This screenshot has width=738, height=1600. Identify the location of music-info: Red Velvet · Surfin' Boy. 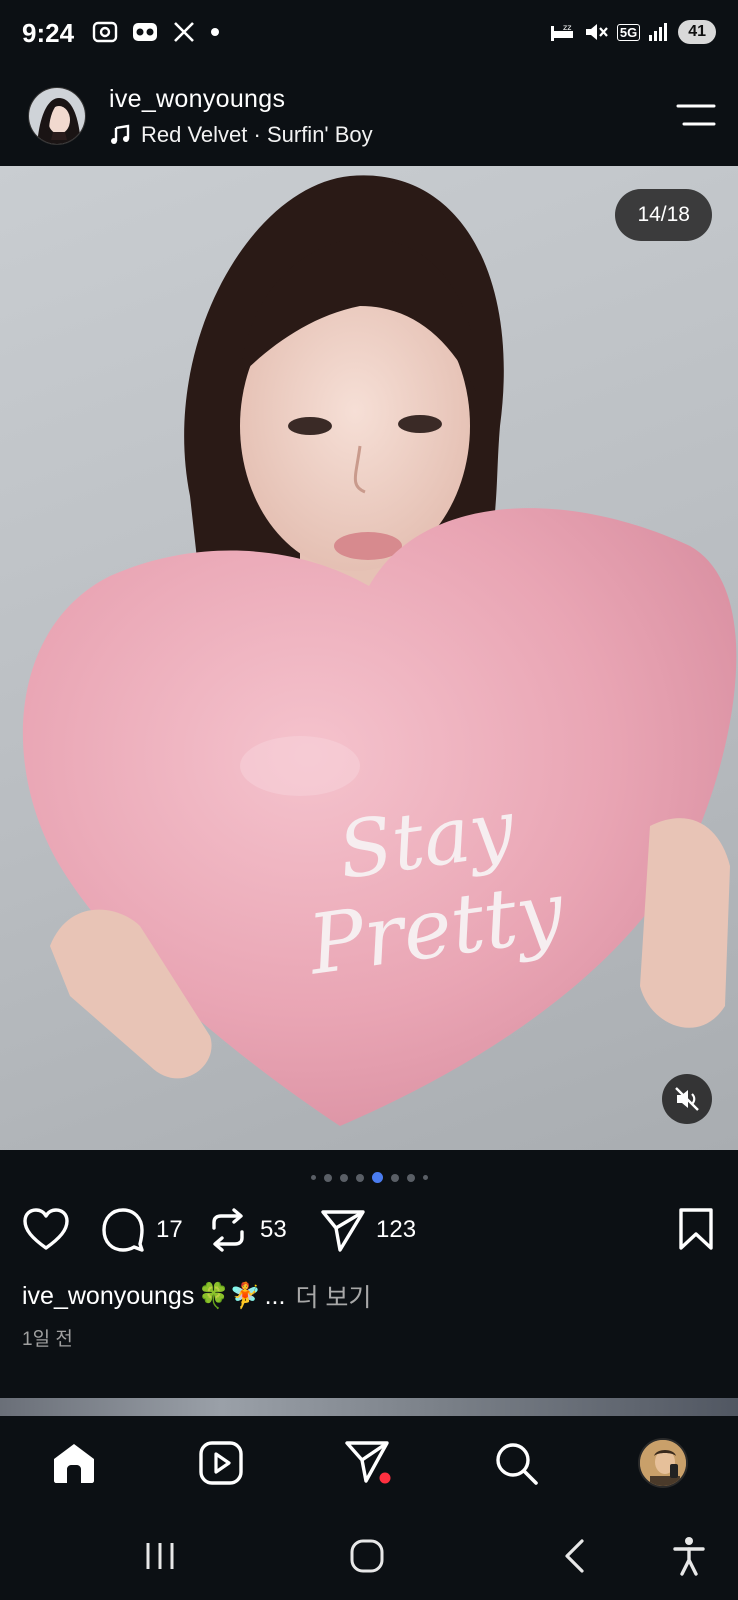
(241, 135).